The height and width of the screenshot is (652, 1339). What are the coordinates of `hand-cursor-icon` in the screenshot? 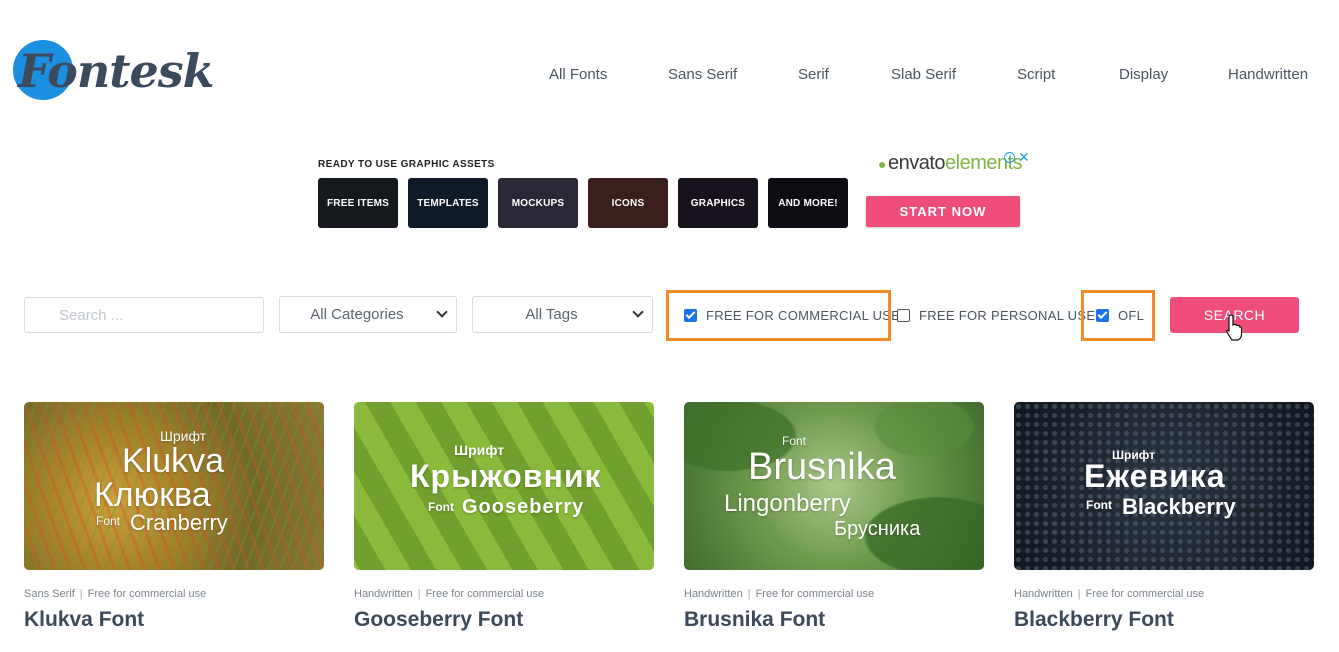 It's located at (1234, 327).